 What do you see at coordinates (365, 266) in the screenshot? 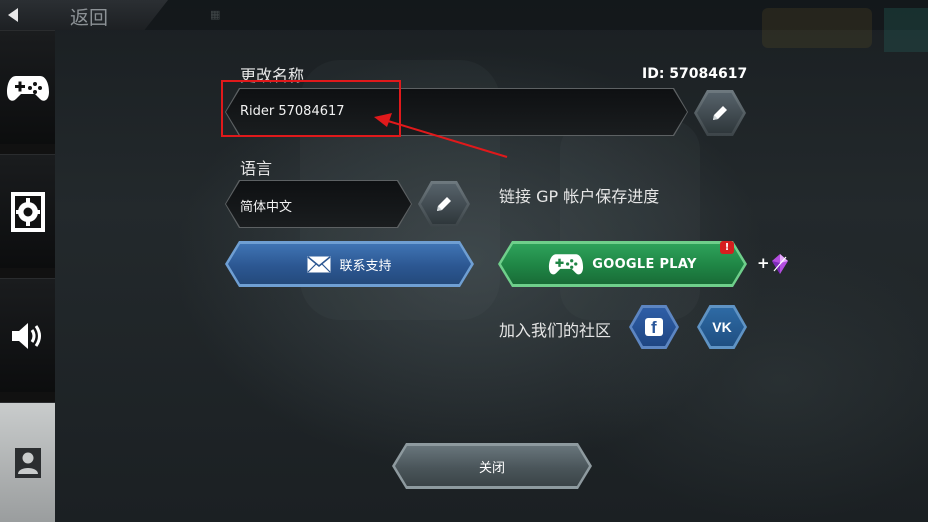
I see `contact-support-label: 联系支持` at bounding box center [365, 266].